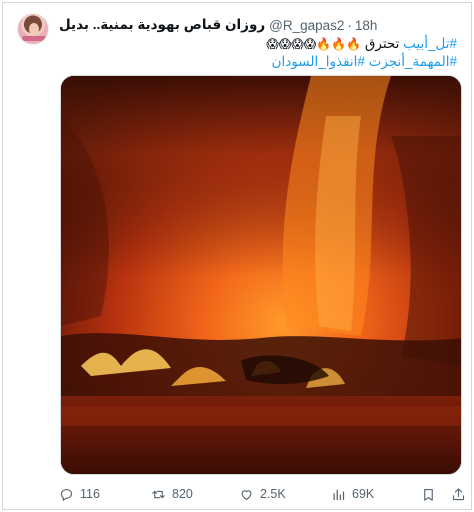  I want to click on view-count: 69K, so click(363, 494).